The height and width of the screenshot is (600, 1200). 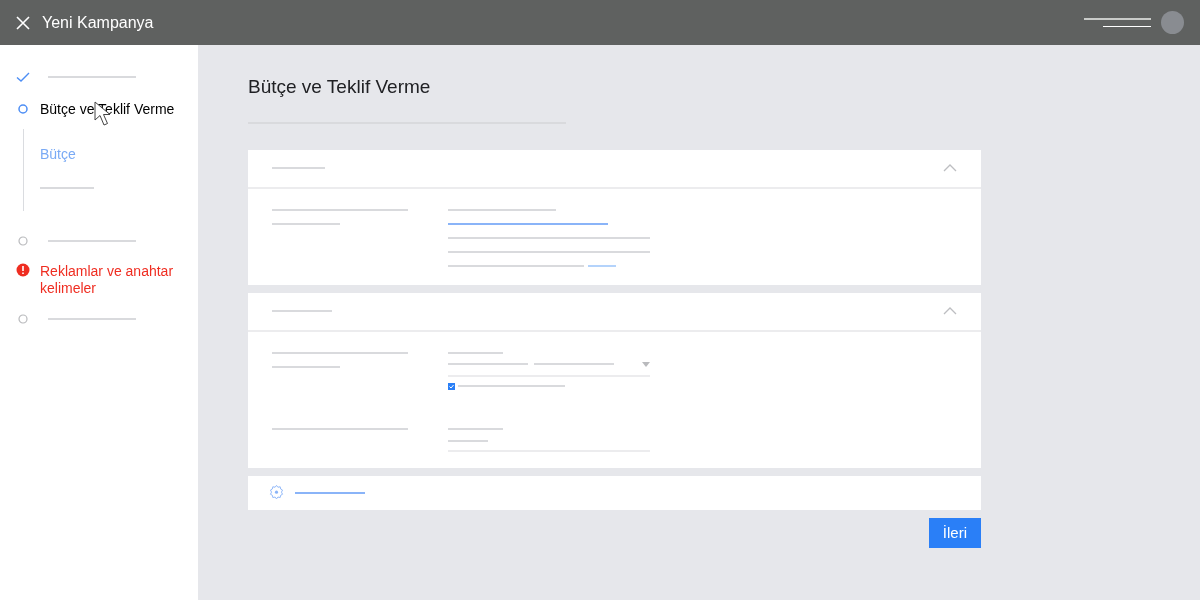 I want to click on step-link: Reklamlar ve anahtar kelimeler, so click(x=110, y=280).